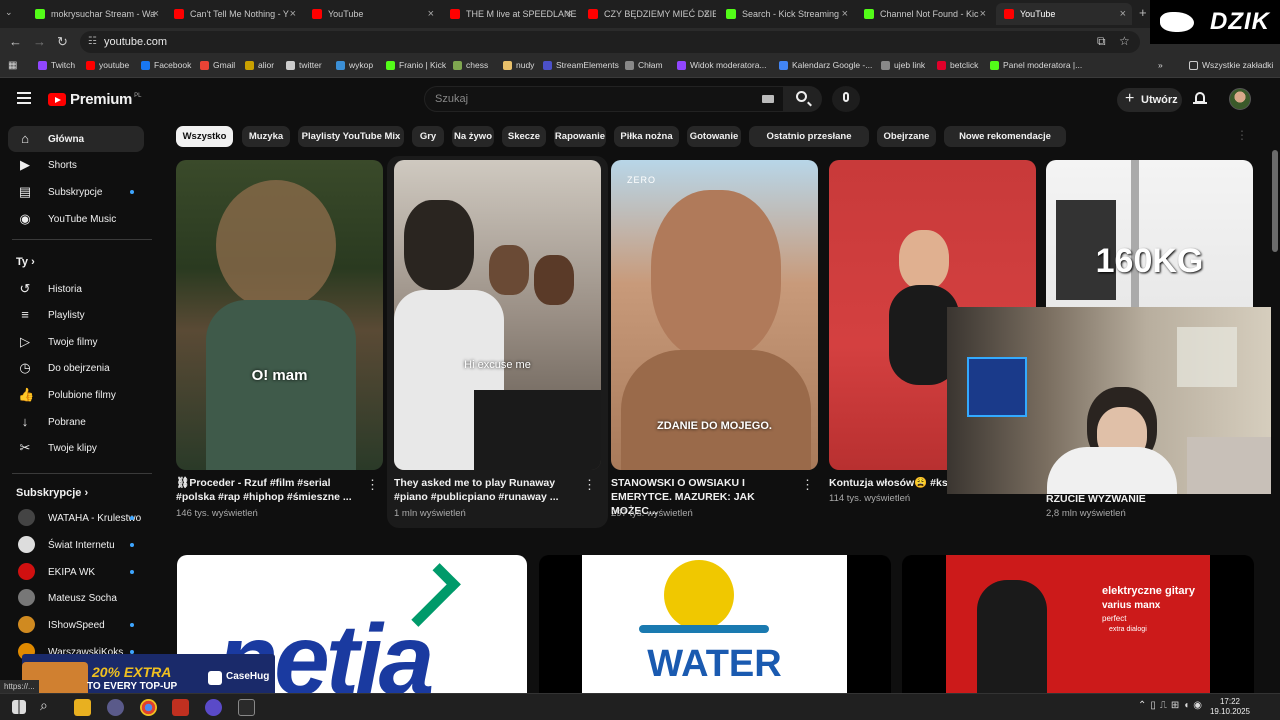  What do you see at coordinates (768, 99) in the screenshot?
I see `keyboard-icon` at bounding box center [768, 99].